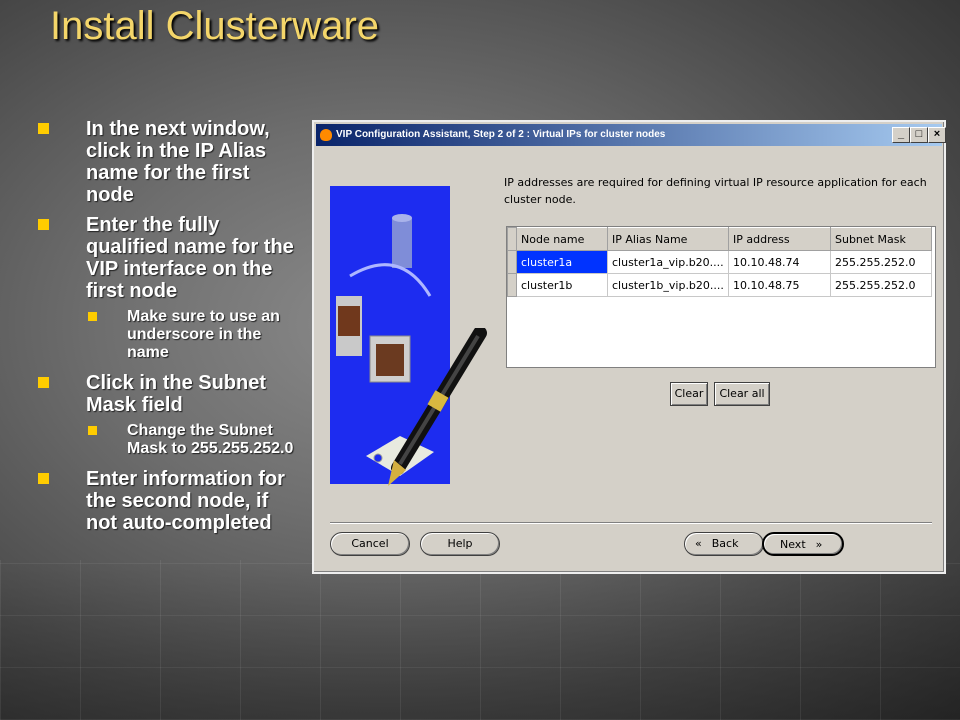 This screenshot has width=960, height=720. I want to click on help-button: Help, so click(460, 544).